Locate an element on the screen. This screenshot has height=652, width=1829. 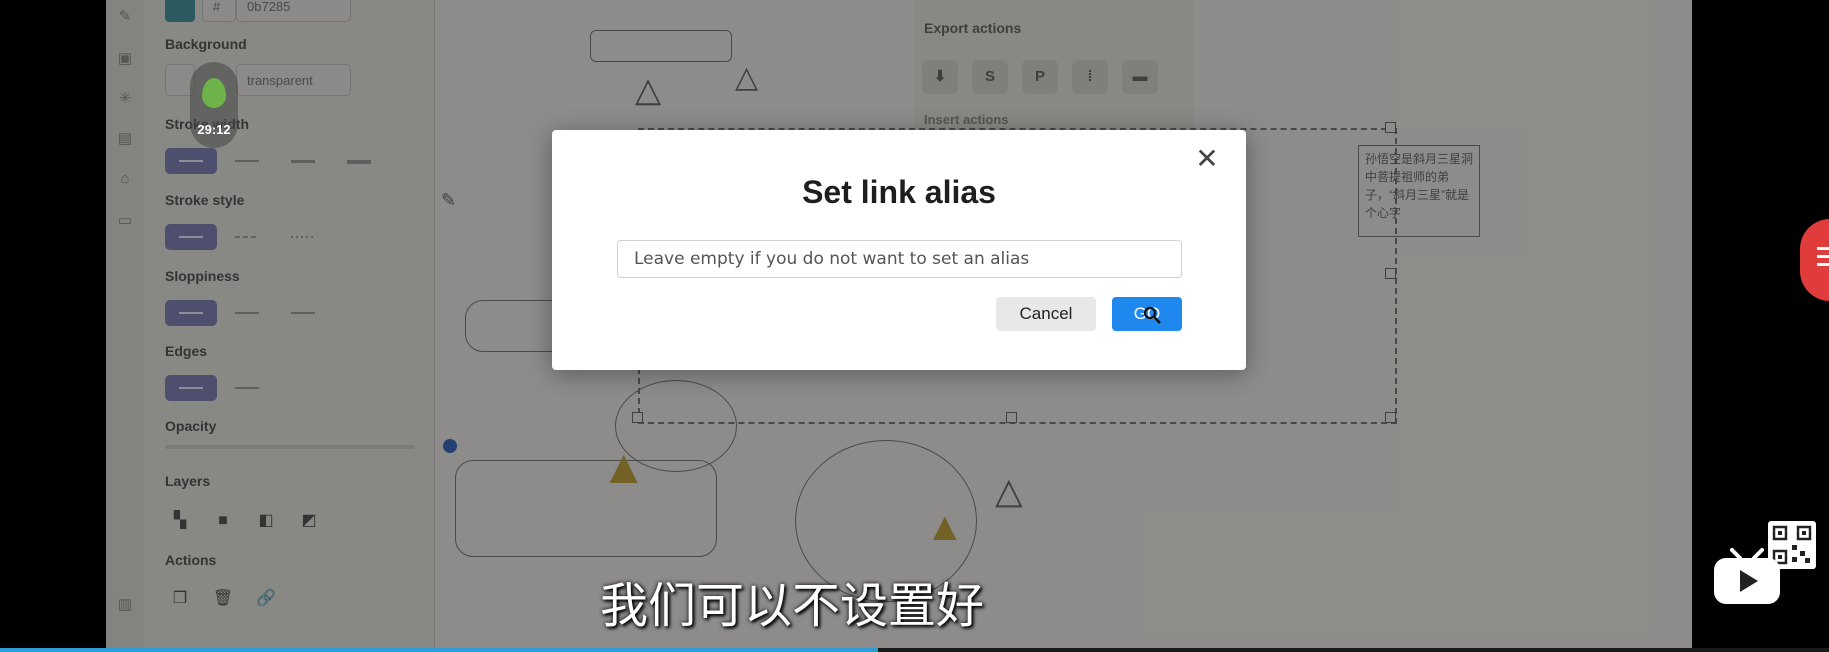
menu-icon is located at coordinates (1823, 248).